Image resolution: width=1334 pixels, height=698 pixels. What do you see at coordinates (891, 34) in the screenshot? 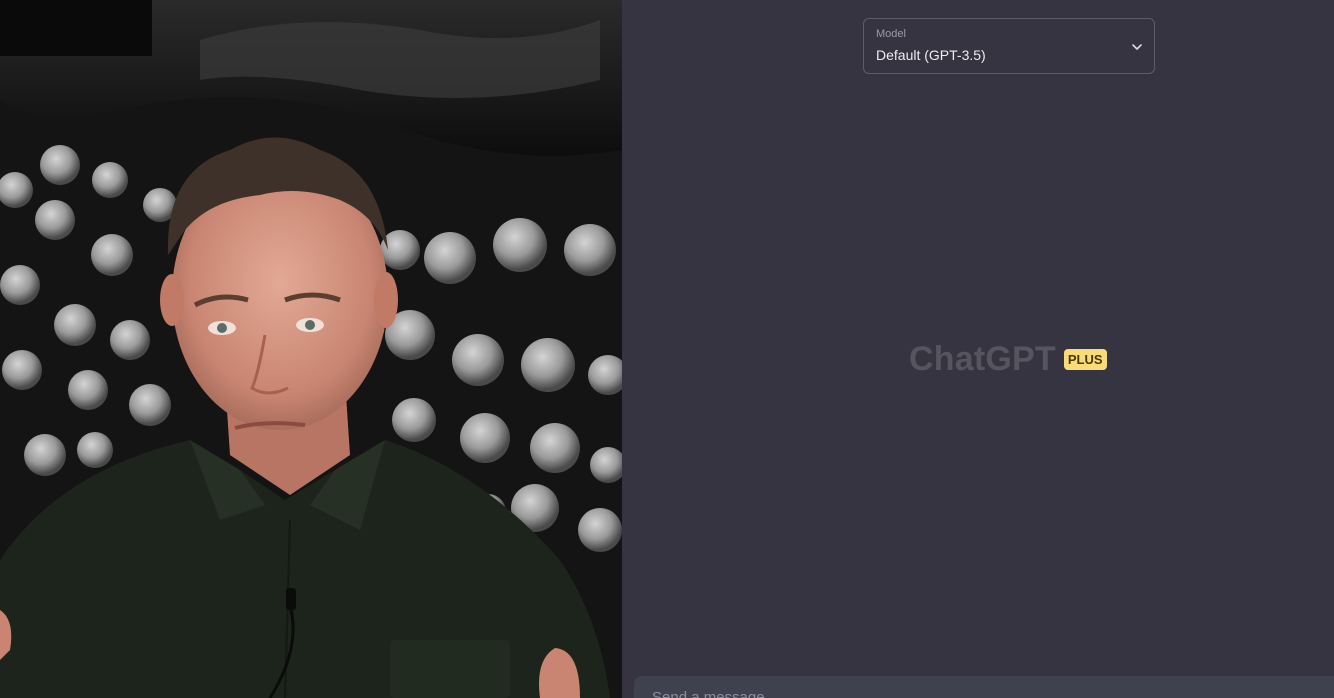
I see `model-selector-caption: Model` at bounding box center [891, 34].